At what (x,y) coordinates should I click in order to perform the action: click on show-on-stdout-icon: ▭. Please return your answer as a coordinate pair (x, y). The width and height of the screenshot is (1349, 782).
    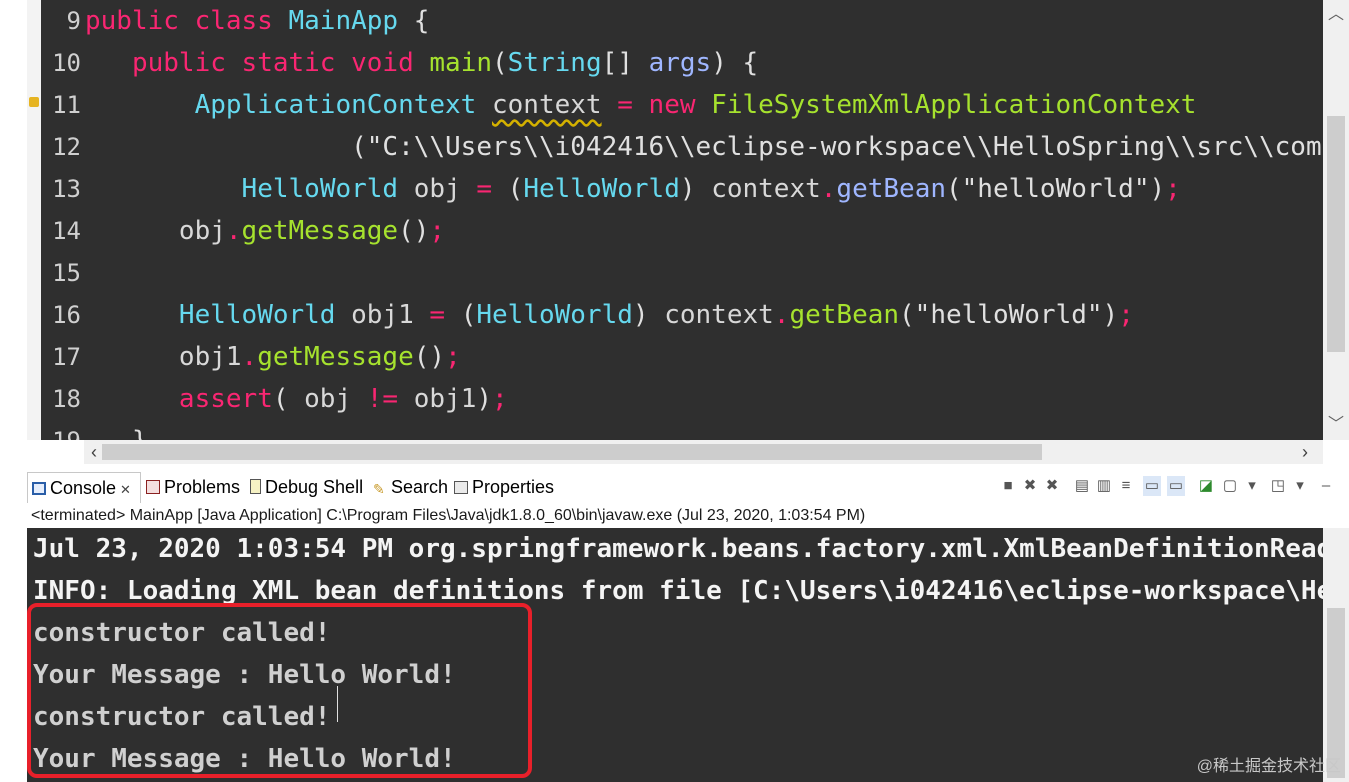
    Looking at the image, I should click on (1152, 486).